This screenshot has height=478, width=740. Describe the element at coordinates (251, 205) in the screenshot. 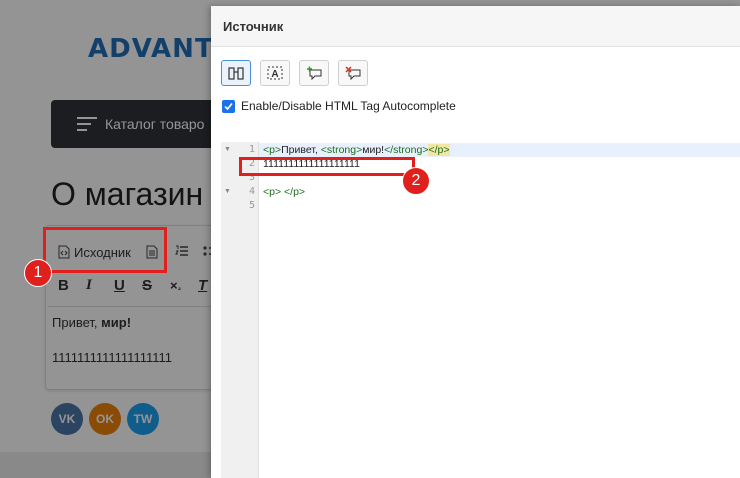

I see `line-number: 5` at that location.